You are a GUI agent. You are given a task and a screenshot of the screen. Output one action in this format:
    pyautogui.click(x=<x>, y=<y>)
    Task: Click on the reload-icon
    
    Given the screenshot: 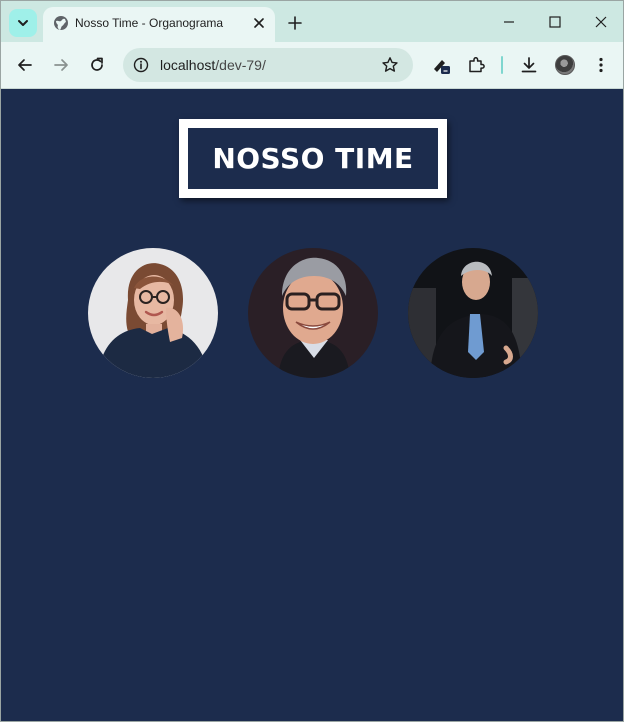 What is the action you would take?
    pyautogui.click(x=97, y=65)
    